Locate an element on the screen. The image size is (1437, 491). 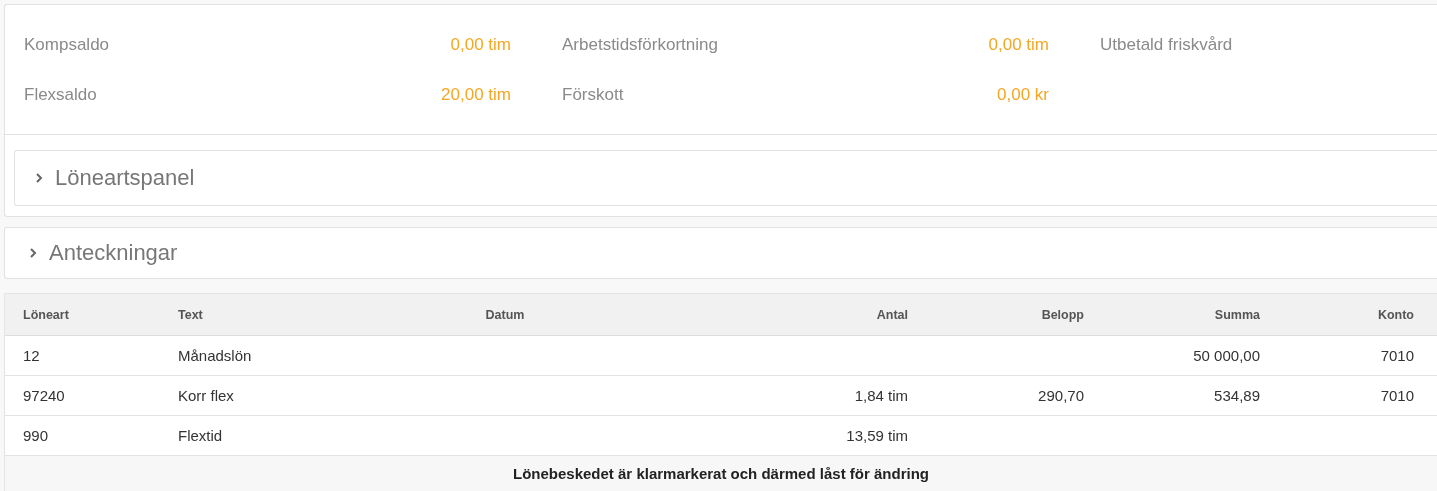
balance-label: Kompsaldo is located at coordinates (67, 45).